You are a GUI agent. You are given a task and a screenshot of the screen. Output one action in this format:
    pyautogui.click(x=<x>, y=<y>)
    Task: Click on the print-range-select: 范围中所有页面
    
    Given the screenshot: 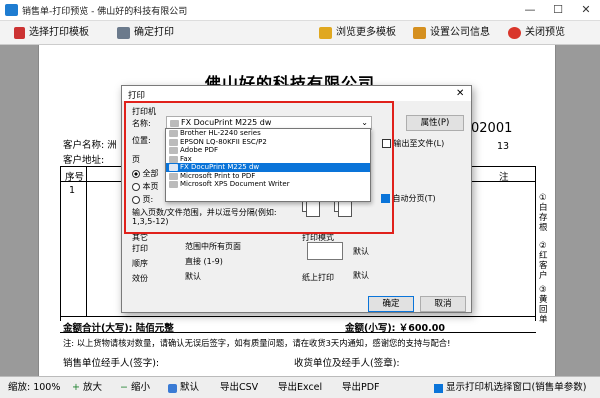 What is the action you would take?
    pyautogui.click(x=232, y=248)
    